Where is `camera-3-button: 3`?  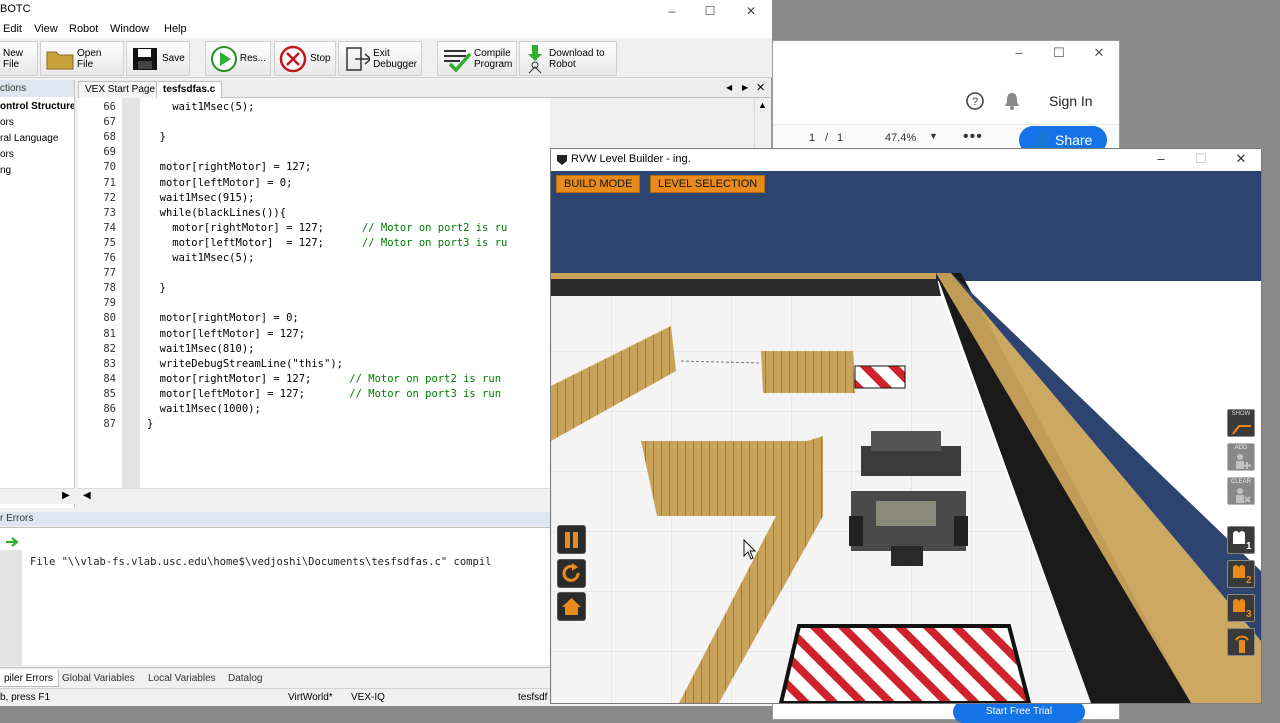 camera-3-button: 3 is located at coordinates (1241, 608).